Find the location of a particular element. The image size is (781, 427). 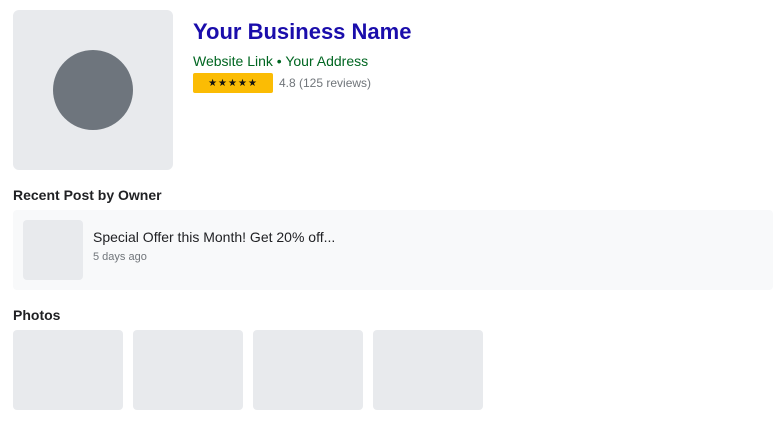

recent-post-heading: Recent Post by Owner is located at coordinates (87, 195).